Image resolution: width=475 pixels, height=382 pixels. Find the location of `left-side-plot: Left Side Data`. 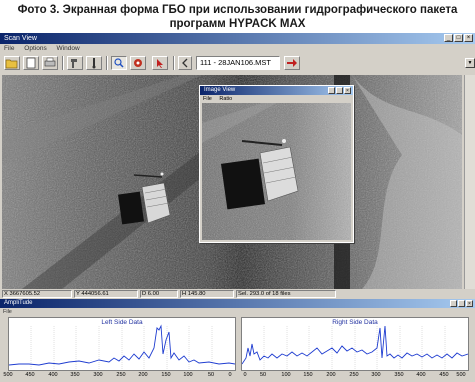

left-side-plot: Left Side Data is located at coordinates (122, 344).